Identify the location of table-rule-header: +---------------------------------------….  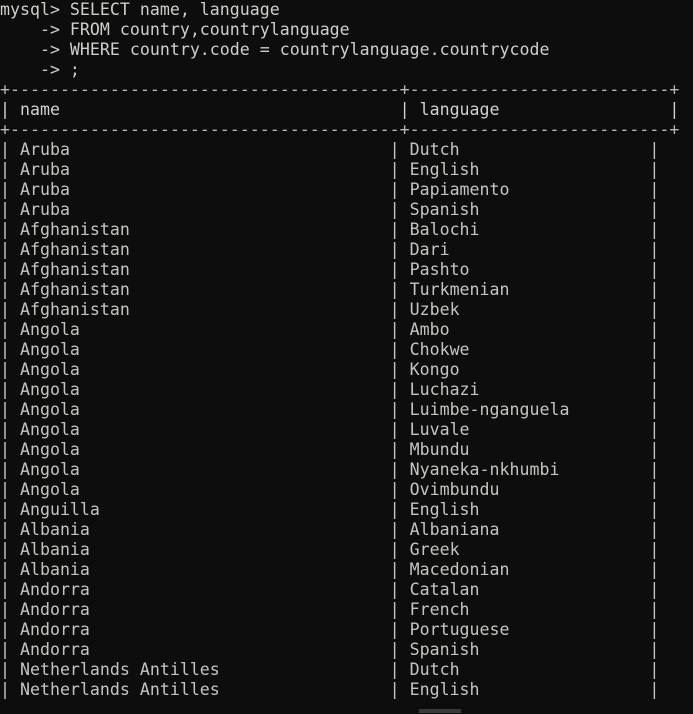
(340, 129).